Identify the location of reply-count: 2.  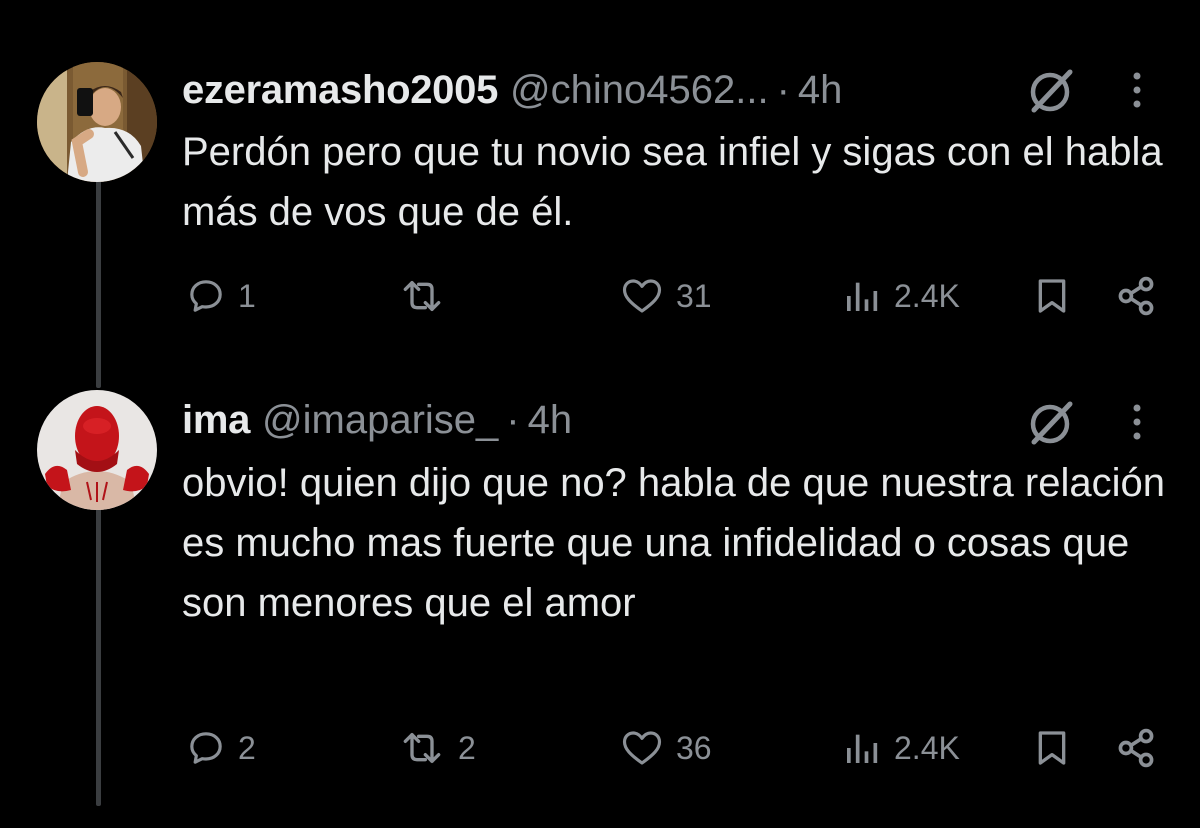
(247, 747).